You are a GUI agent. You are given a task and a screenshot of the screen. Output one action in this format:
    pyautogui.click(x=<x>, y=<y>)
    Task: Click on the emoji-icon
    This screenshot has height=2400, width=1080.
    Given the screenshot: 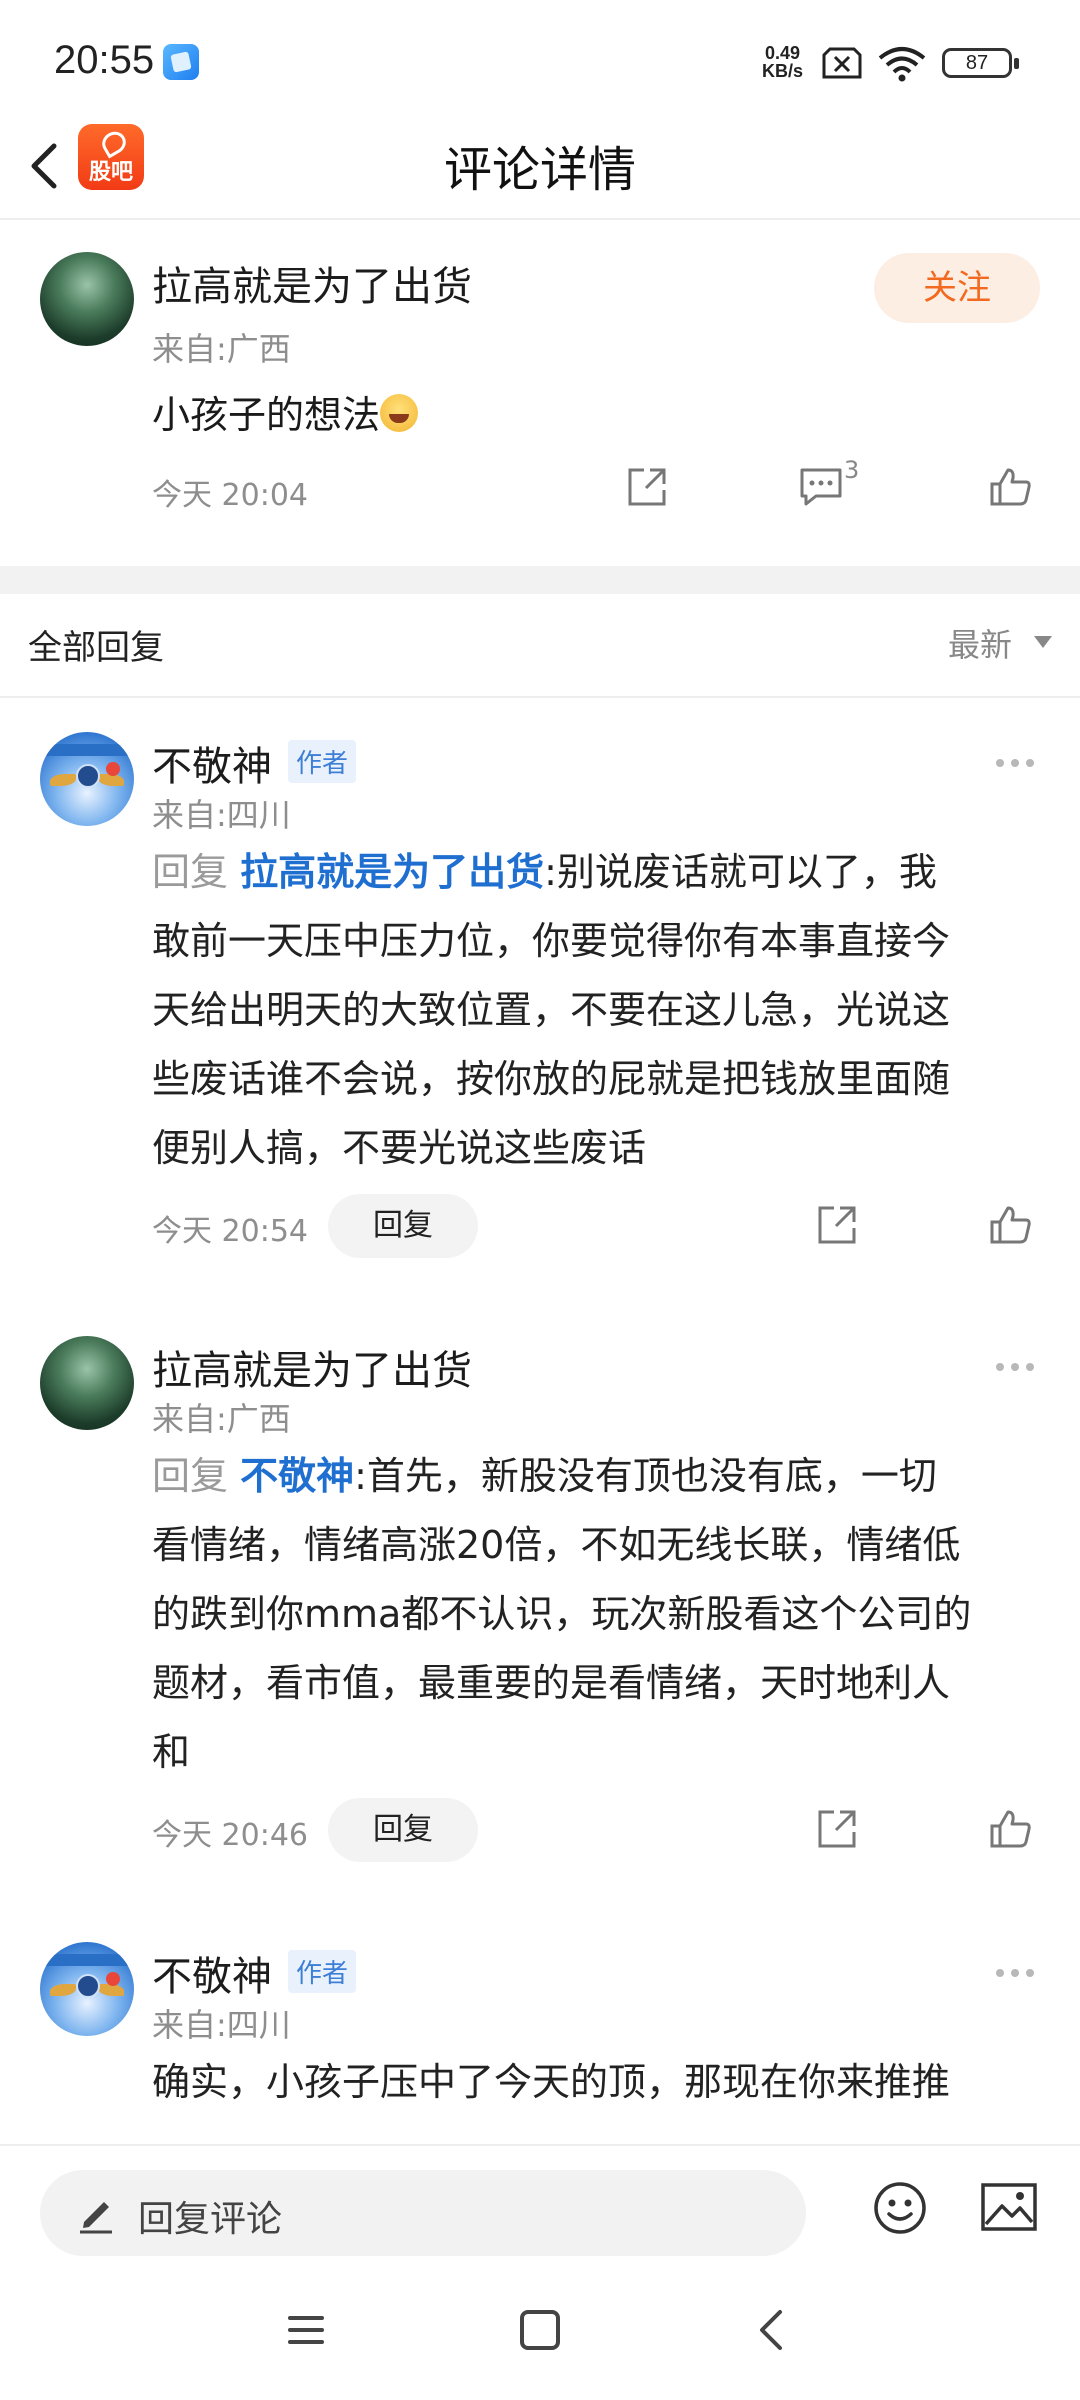 What is the action you would take?
    pyautogui.click(x=900, y=2208)
    